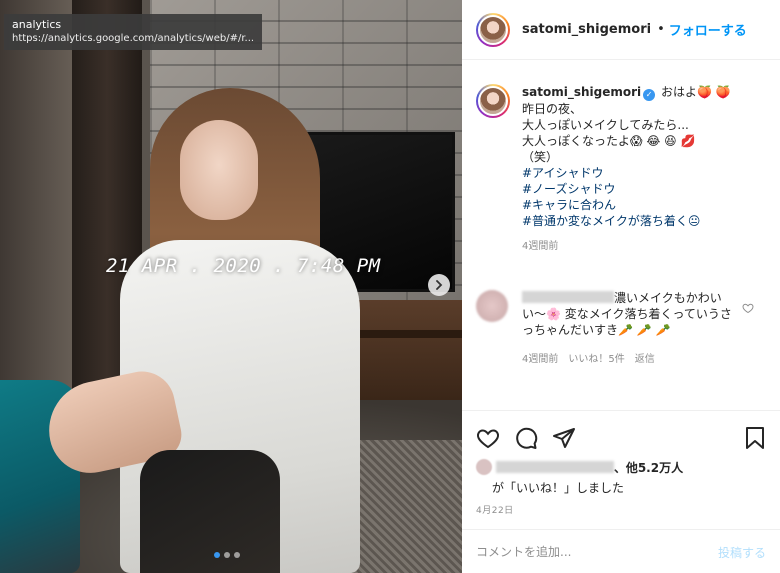 The width and height of the screenshot is (780, 573). Describe the element at coordinates (210, 511) in the screenshot. I see `person-shorts` at that location.